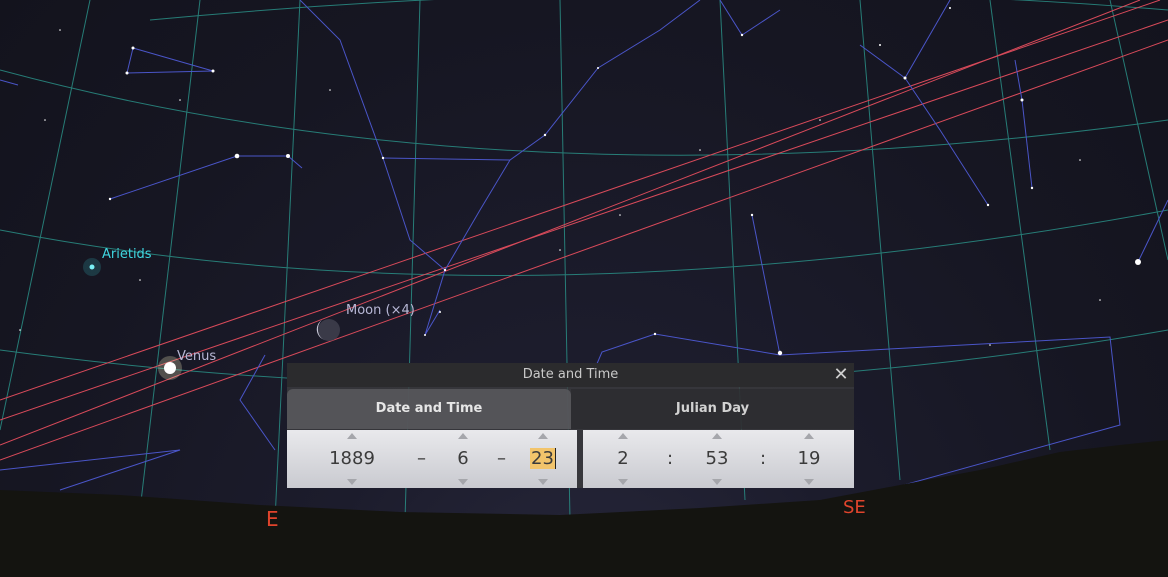  What do you see at coordinates (272, 519) in the screenshot?
I see `cardinal-east-label: E` at bounding box center [272, 519].